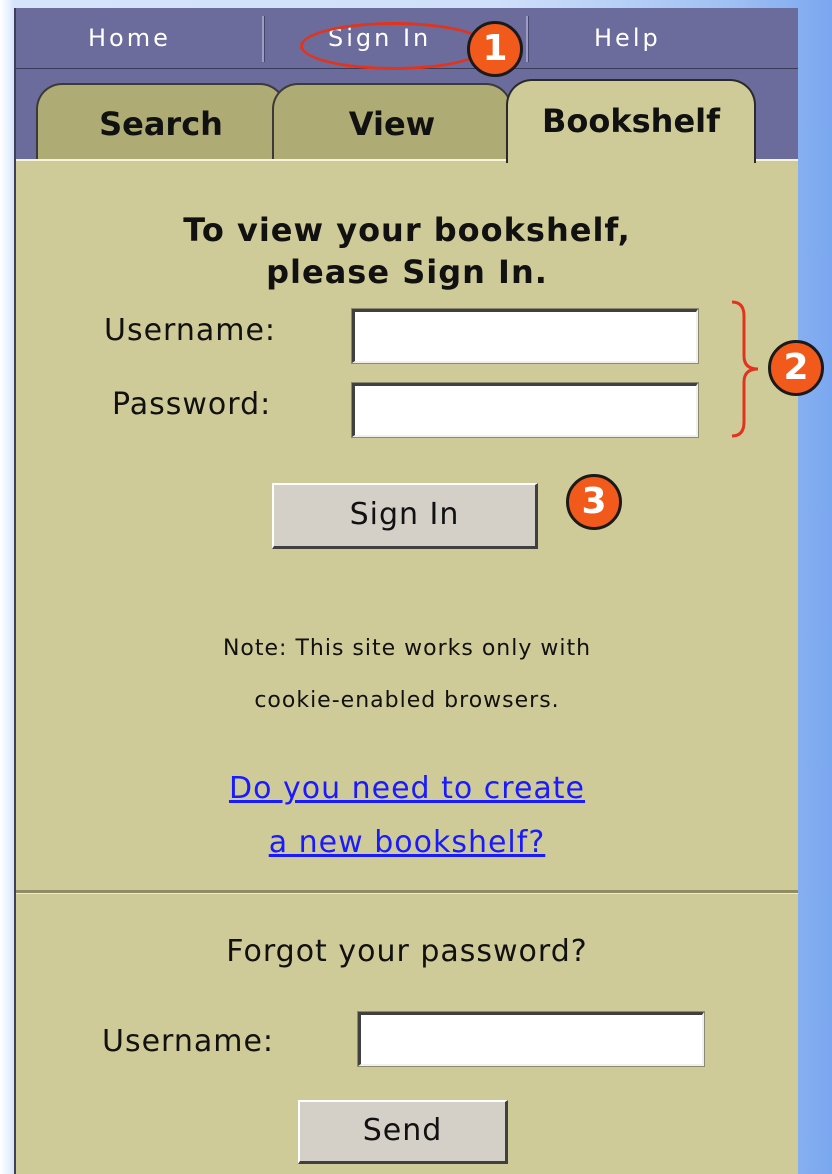 The image size is (832, 1174). What do you see at coordinates (188, 1041) in the screenshot?
I see `forgot-username-label: Username:` at bounding box center [188, 1041].